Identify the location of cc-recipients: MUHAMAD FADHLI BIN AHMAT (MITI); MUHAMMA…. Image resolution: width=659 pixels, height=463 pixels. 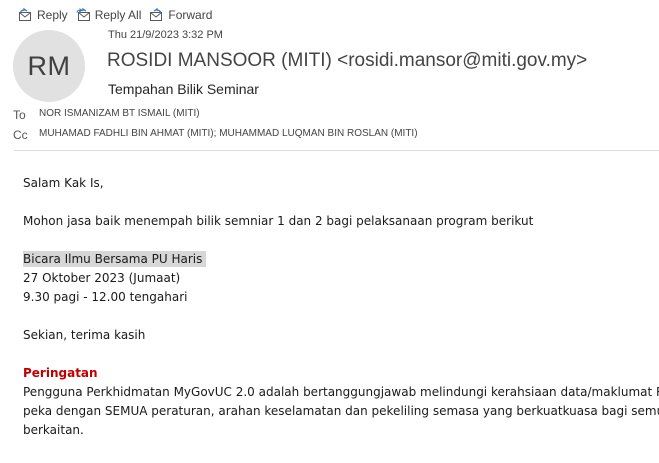
(228, 133).